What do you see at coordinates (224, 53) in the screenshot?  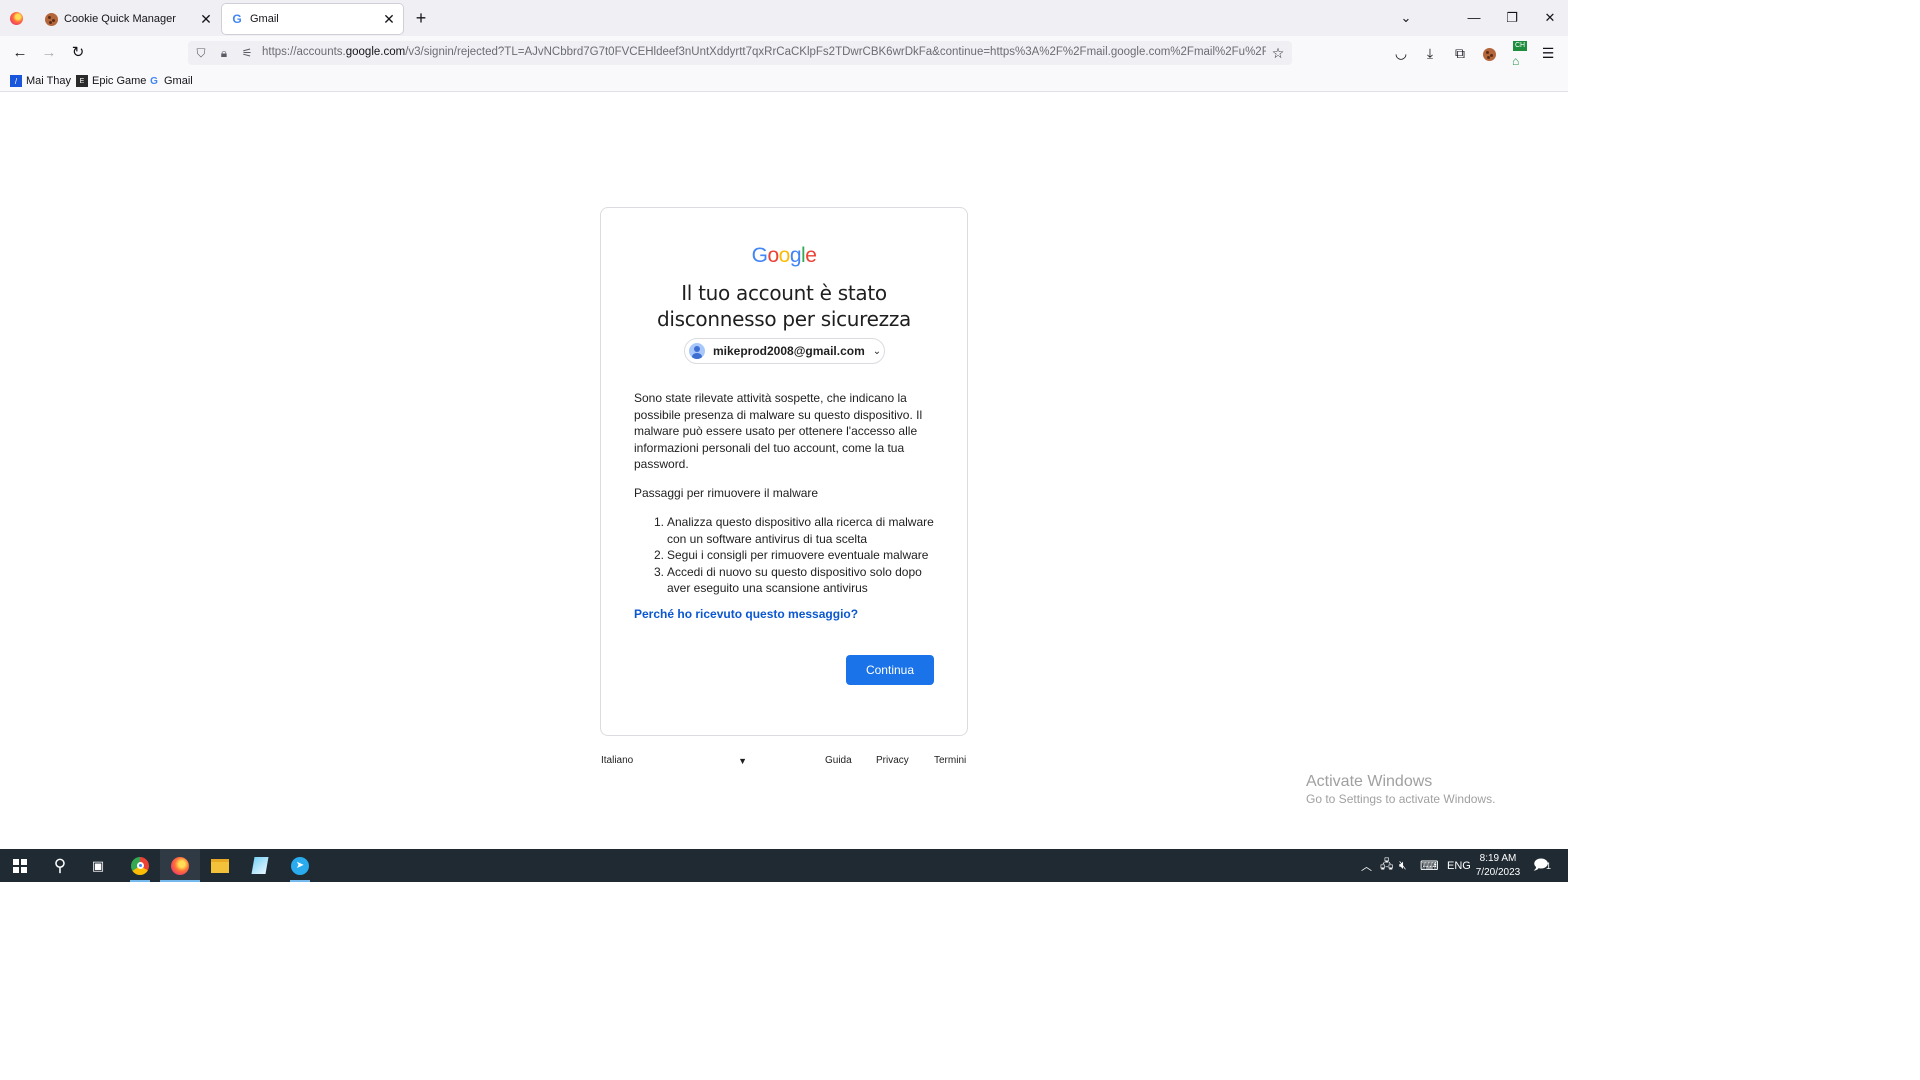 I see `lock-icon: 🔒︎` at bounding box center [224, 53].